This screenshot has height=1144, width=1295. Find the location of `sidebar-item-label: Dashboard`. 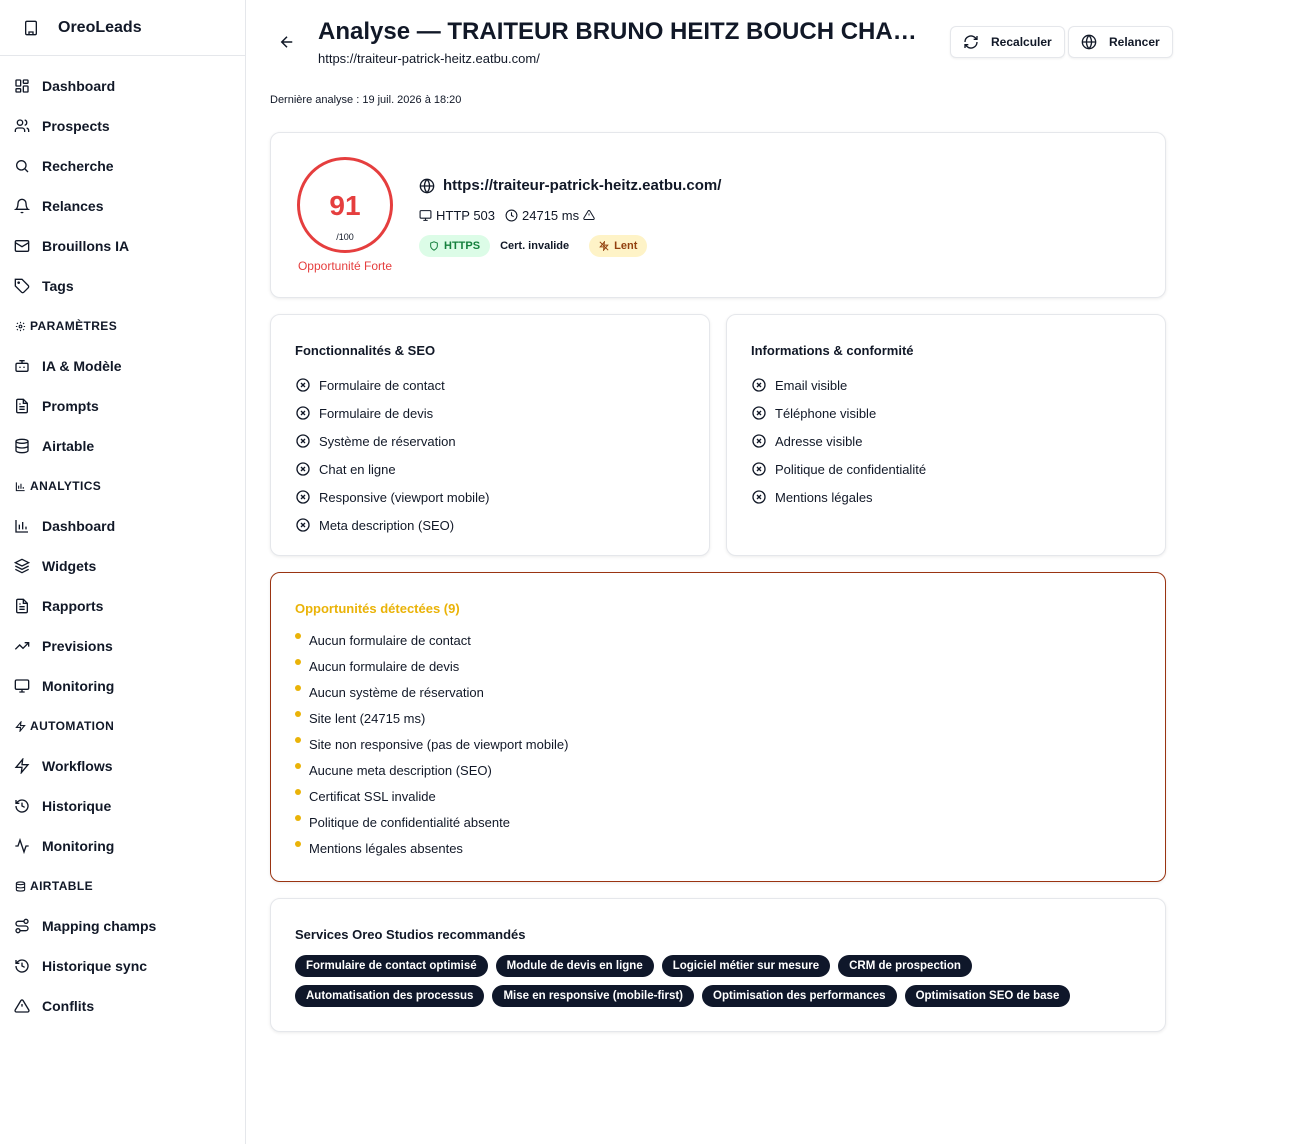

sidebar-item-label: Dashboard is located at coordinates (79, 526).